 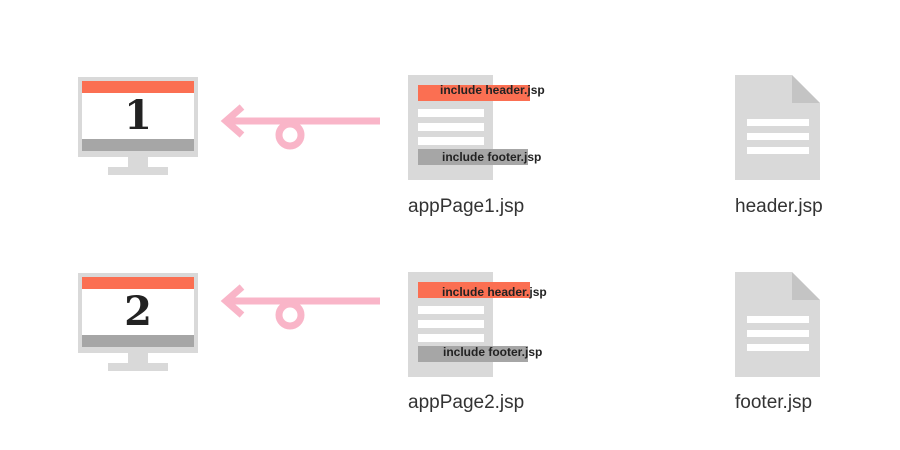 I want to click on jsp-file-name: appPage1.jsp, so click(x=466, y=206).